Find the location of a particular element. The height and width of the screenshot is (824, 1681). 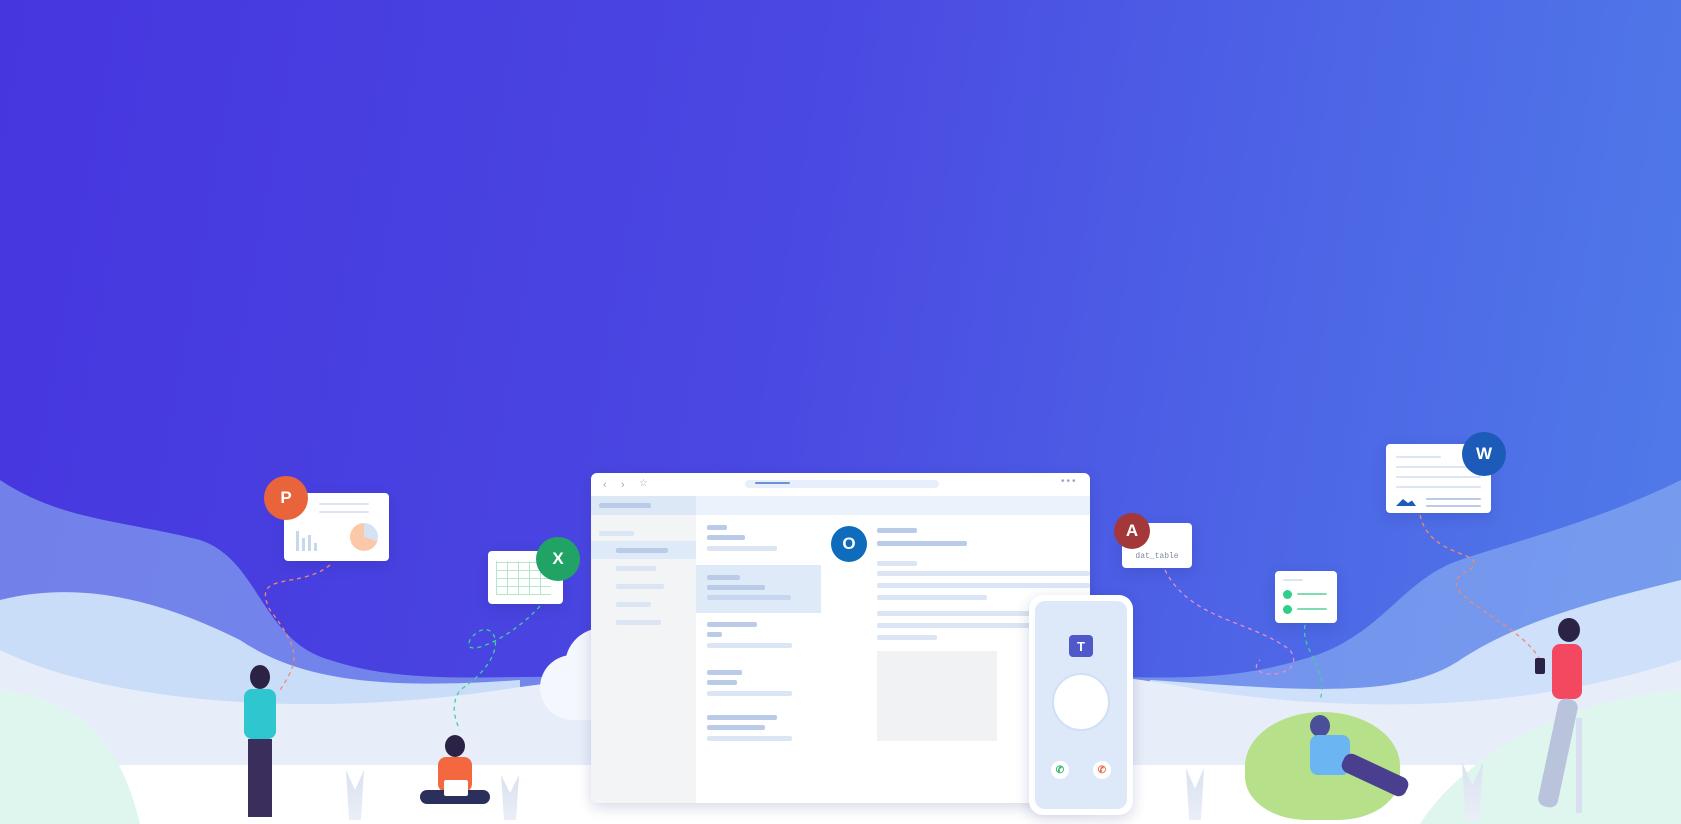

person-beanbag is located at coordinates (1360, 765).